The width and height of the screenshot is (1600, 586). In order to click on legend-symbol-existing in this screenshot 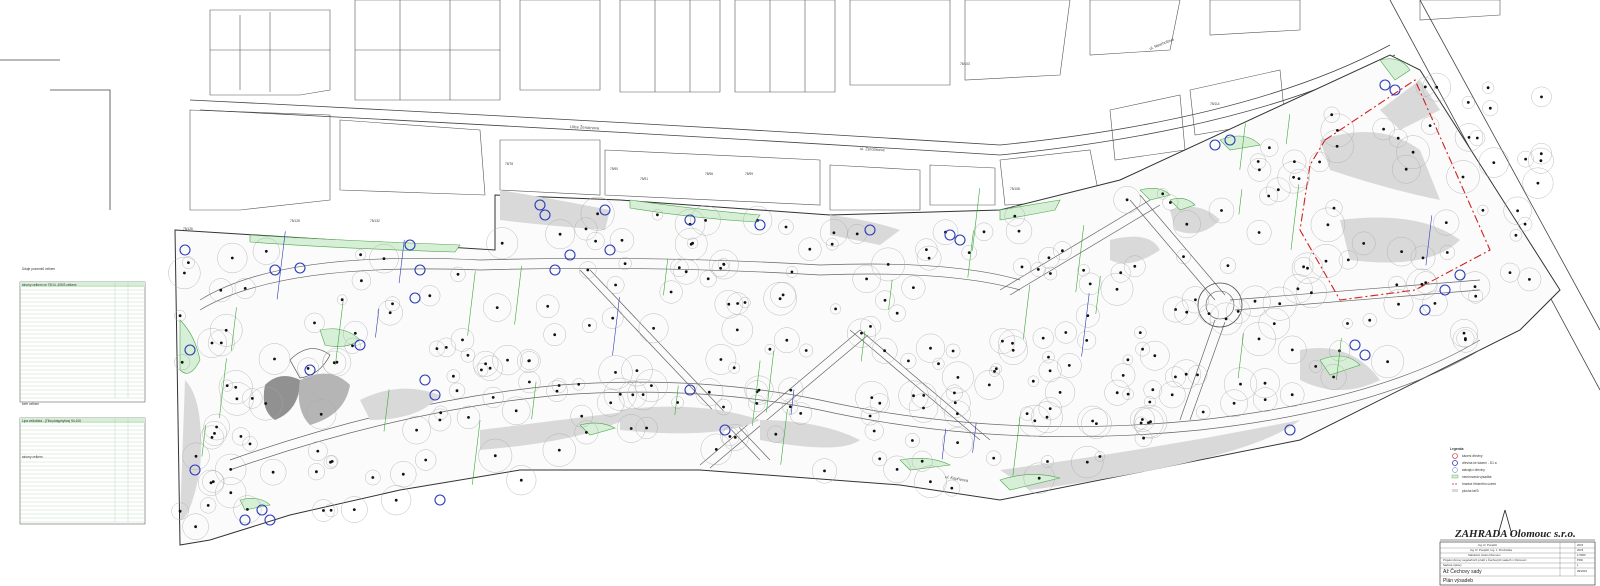, I will do `click(1455, 470)`.